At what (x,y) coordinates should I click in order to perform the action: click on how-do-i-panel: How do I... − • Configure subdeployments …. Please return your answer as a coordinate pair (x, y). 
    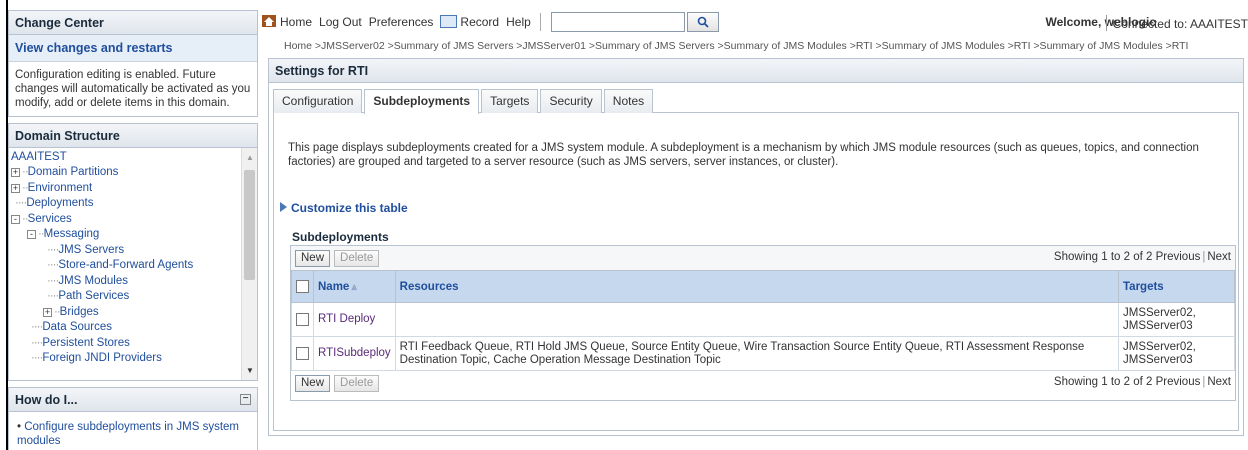
    Looking at the image, I should click on (133, 418).